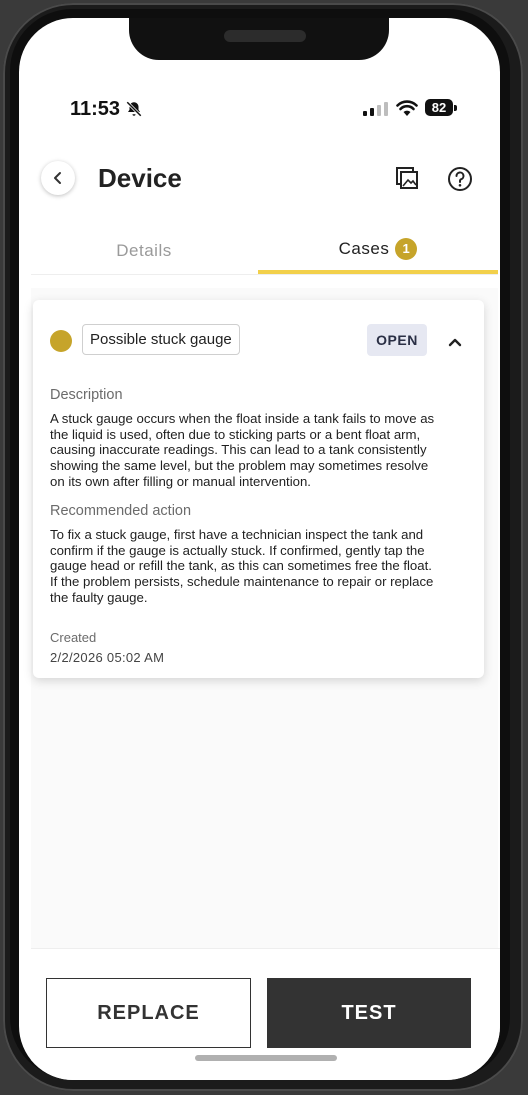  I want to click on gallery-icon, so click(407, 178).